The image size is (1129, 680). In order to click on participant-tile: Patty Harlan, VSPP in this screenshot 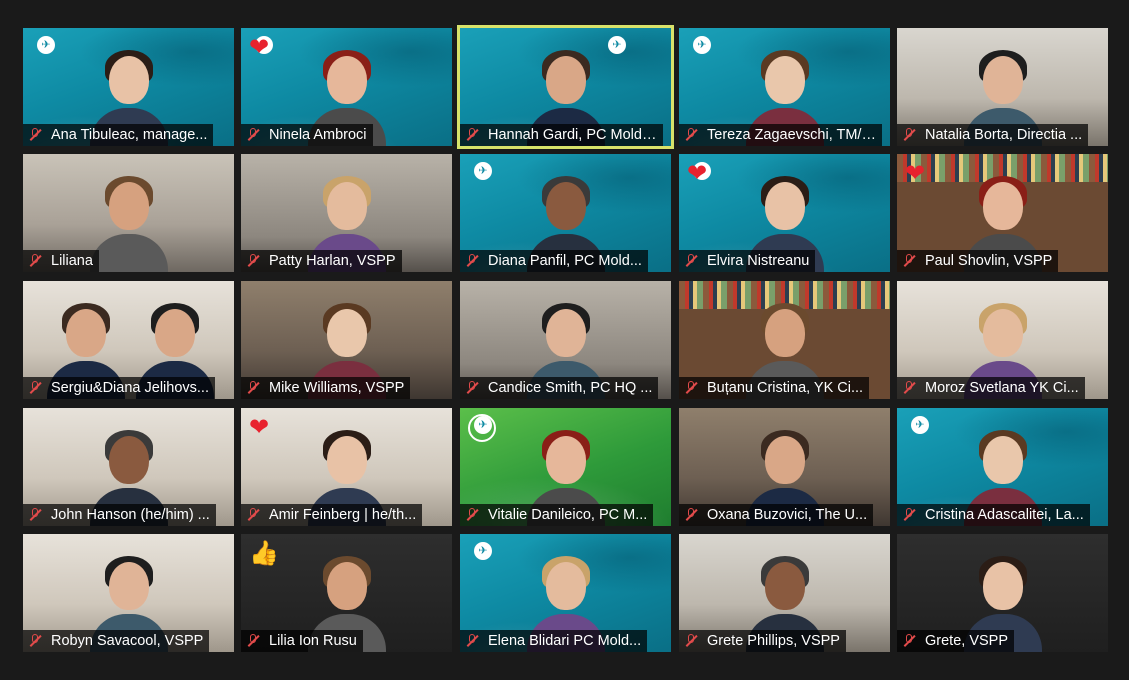, I will do `click(346, 213)`.